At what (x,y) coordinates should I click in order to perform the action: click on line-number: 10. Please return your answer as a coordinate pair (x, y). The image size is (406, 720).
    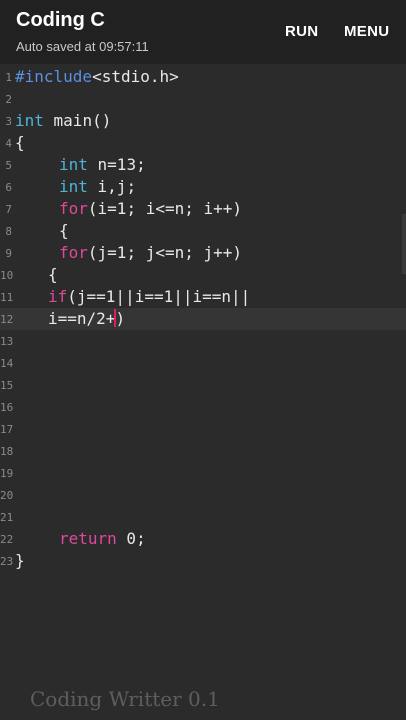
    Looking at the image, I should click on (7, 275).